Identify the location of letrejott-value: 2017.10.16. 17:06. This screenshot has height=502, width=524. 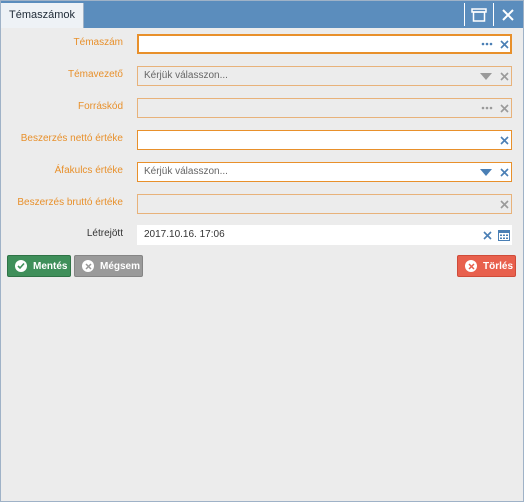
(184, 234).